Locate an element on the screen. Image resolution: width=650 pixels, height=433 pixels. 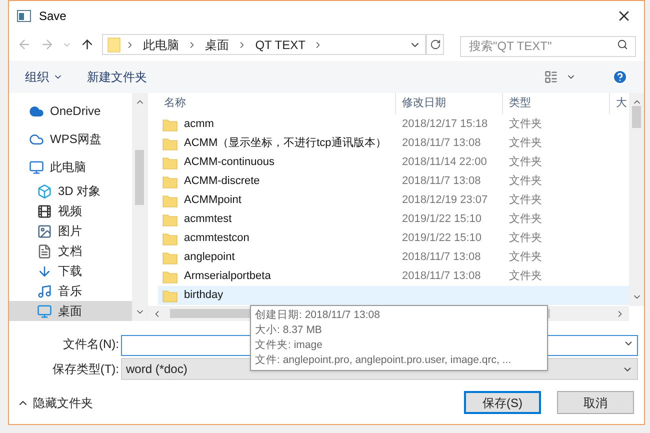
tooltip-text: 创建日期: 2018/11/7 13:08 is located at coordinates (317, 315).